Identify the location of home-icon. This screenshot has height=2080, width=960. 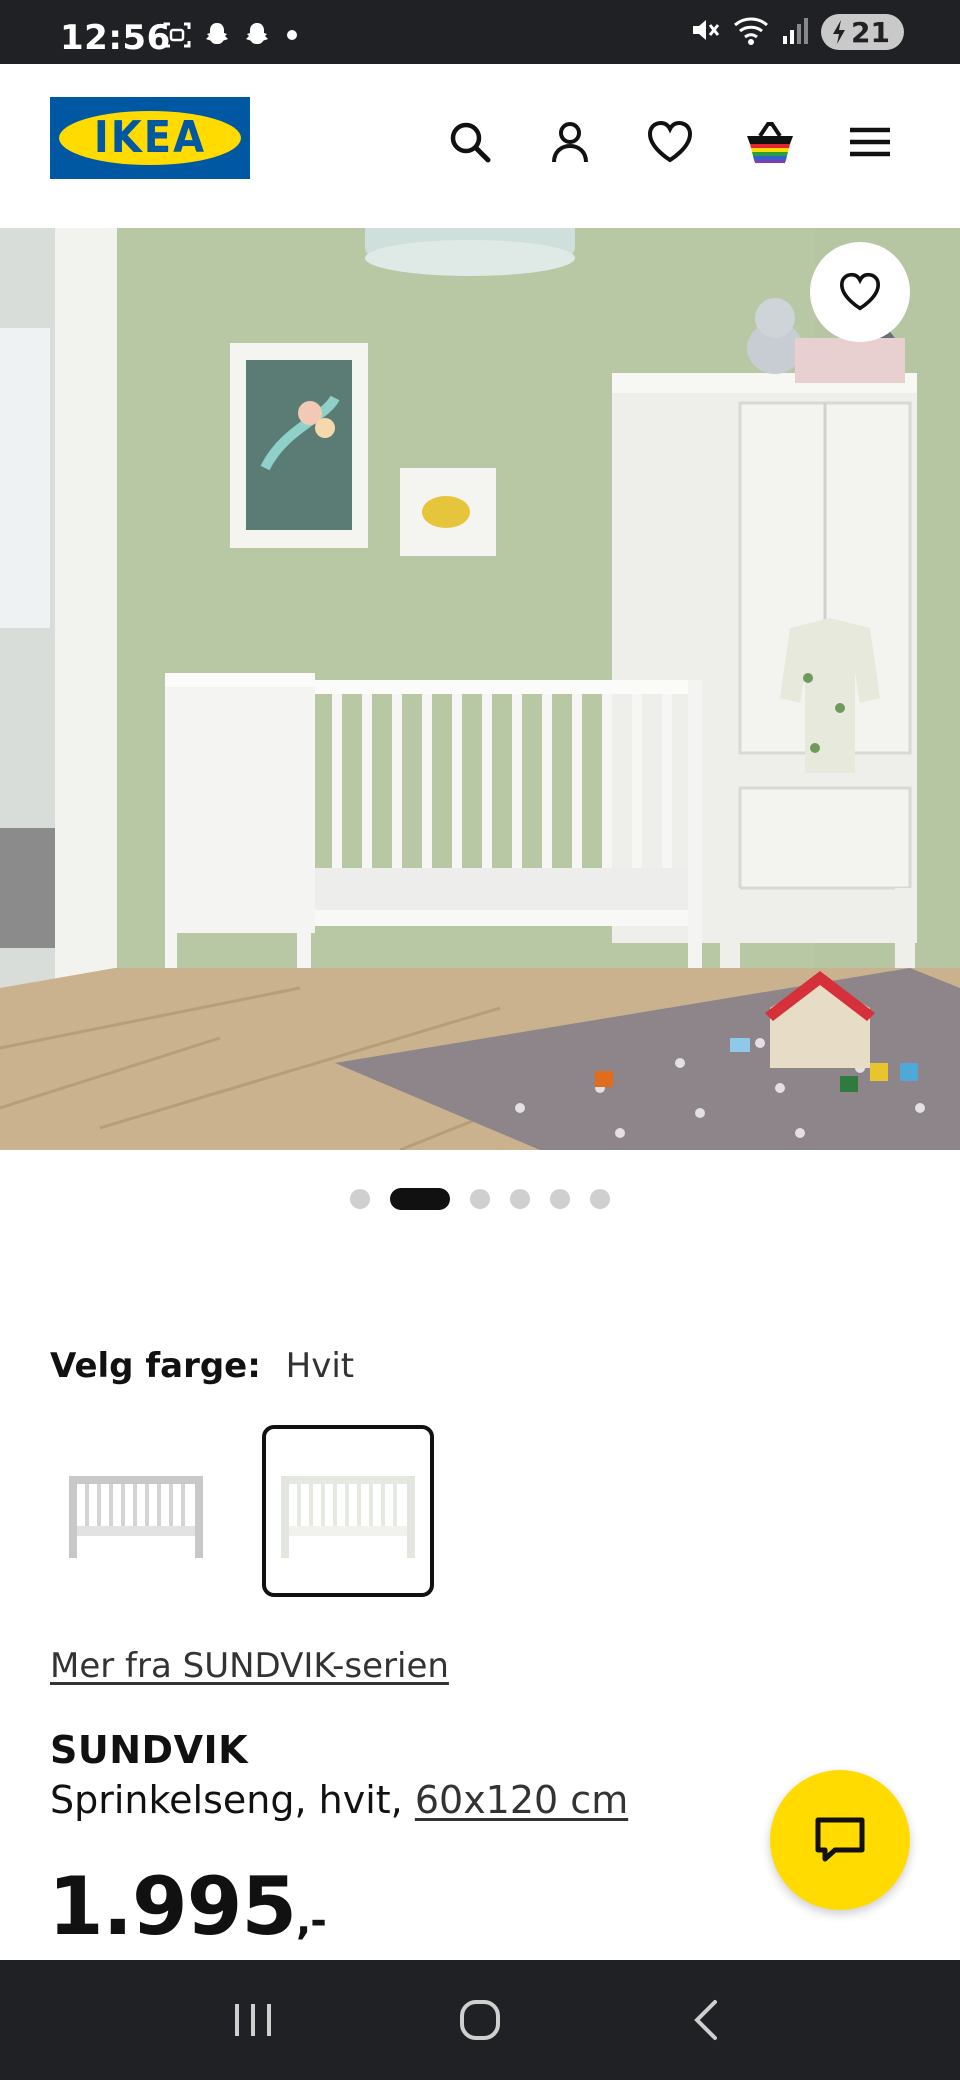
(479, 2020).